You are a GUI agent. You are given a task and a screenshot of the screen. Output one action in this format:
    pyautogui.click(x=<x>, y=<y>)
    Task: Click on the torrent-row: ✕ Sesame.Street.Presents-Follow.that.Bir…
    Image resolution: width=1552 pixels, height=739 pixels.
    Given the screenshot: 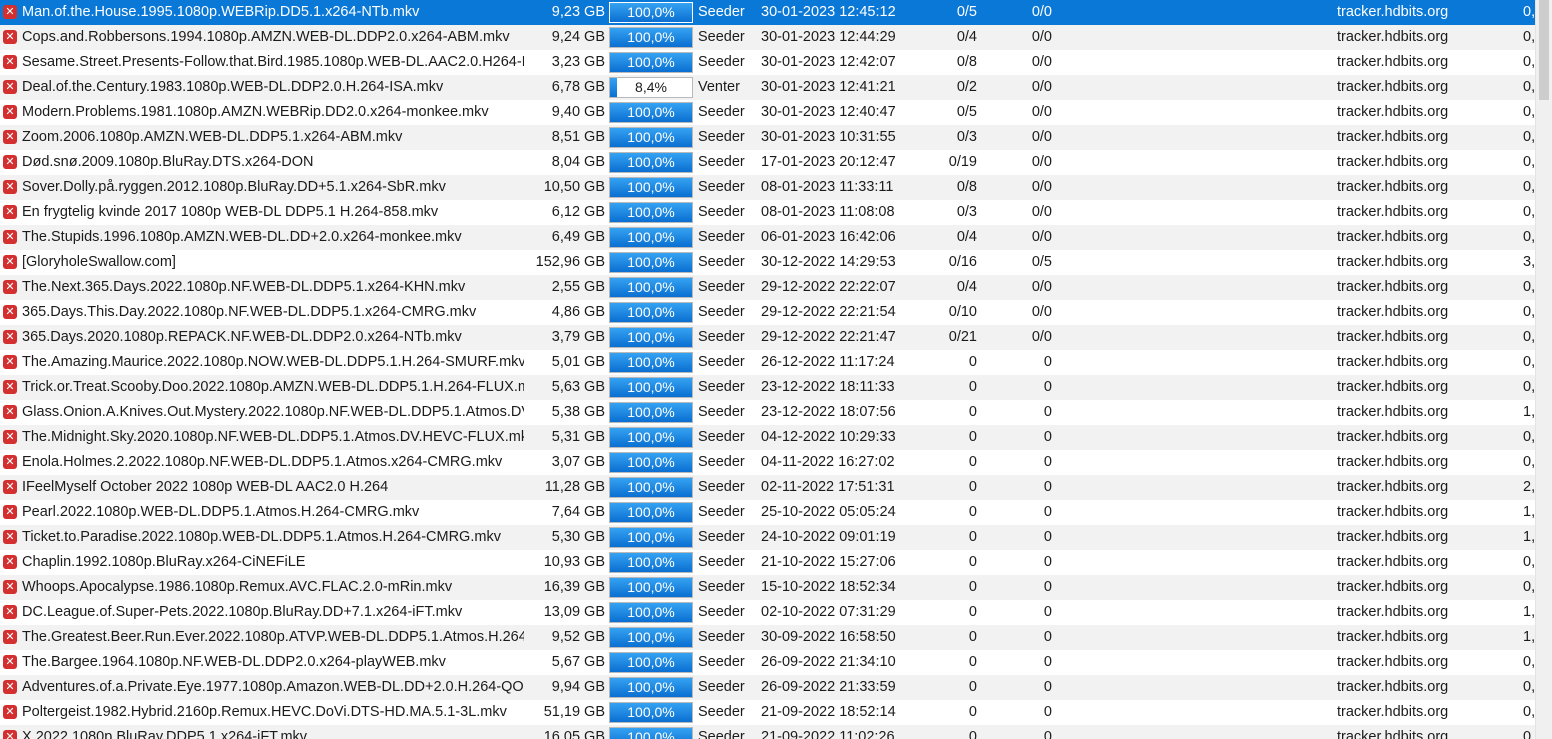 What is the action you would take?
    pyautogui.click(x=776, y=62)
    